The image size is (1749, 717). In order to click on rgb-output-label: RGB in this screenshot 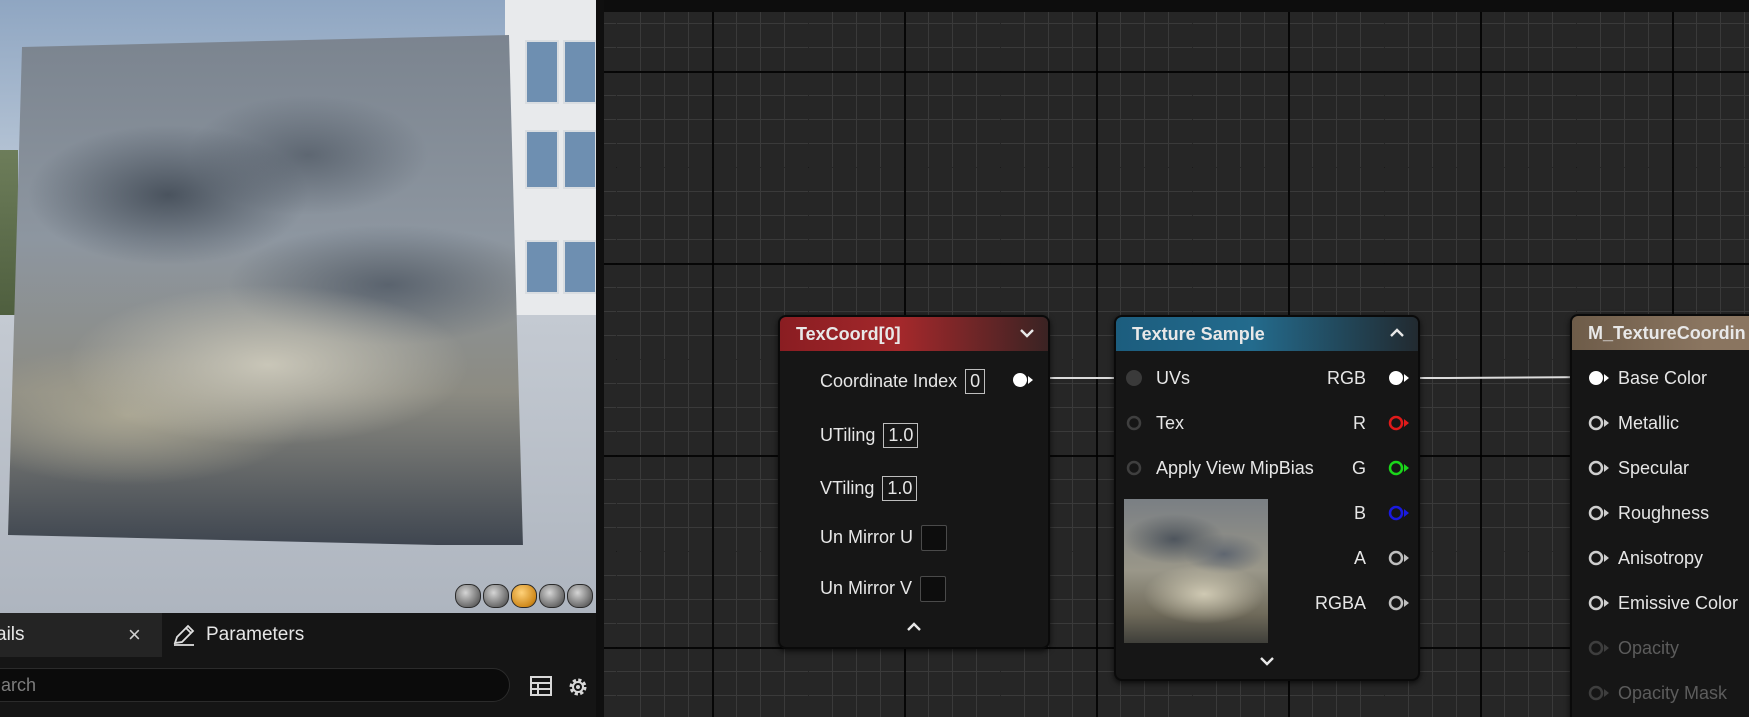, I will do `click(1346, 378)`.